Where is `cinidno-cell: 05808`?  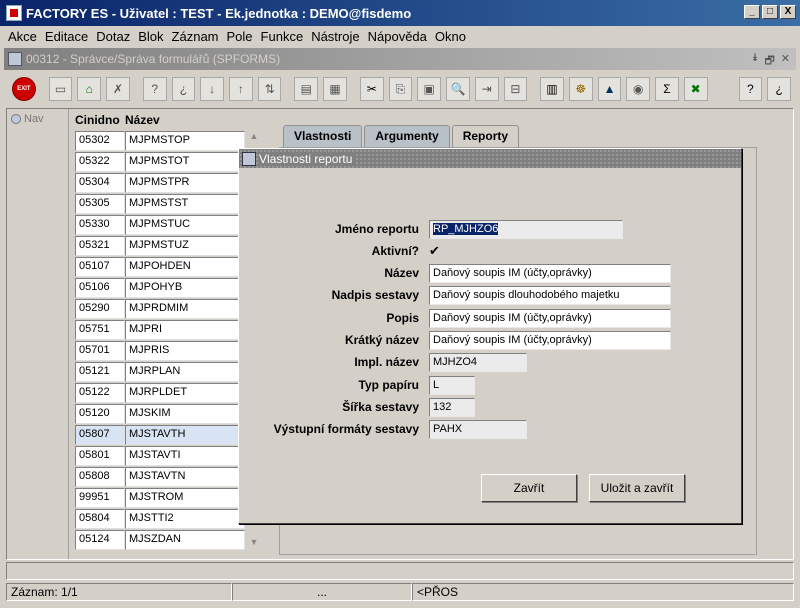 cinidno-cell: 05808 is located at coordinates (100, 477).